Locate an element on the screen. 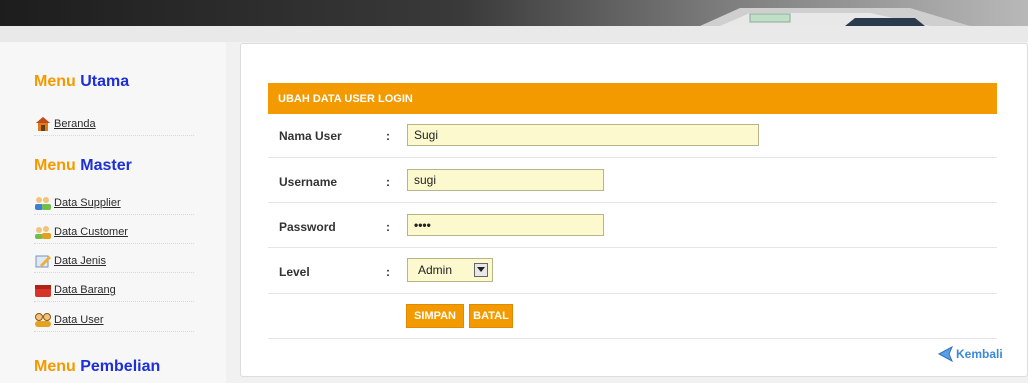  nama-user-input: Sugi is located at coordinates (583, 135).